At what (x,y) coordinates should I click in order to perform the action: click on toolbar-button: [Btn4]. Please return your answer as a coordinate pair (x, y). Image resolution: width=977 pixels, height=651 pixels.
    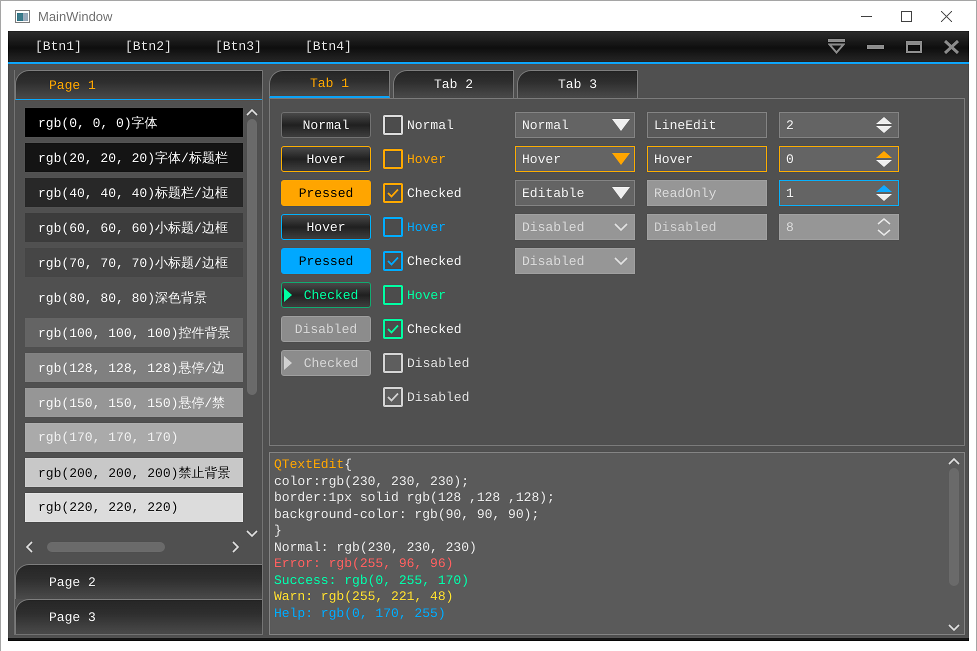
    Looking at the image, I should click on (345, 46).